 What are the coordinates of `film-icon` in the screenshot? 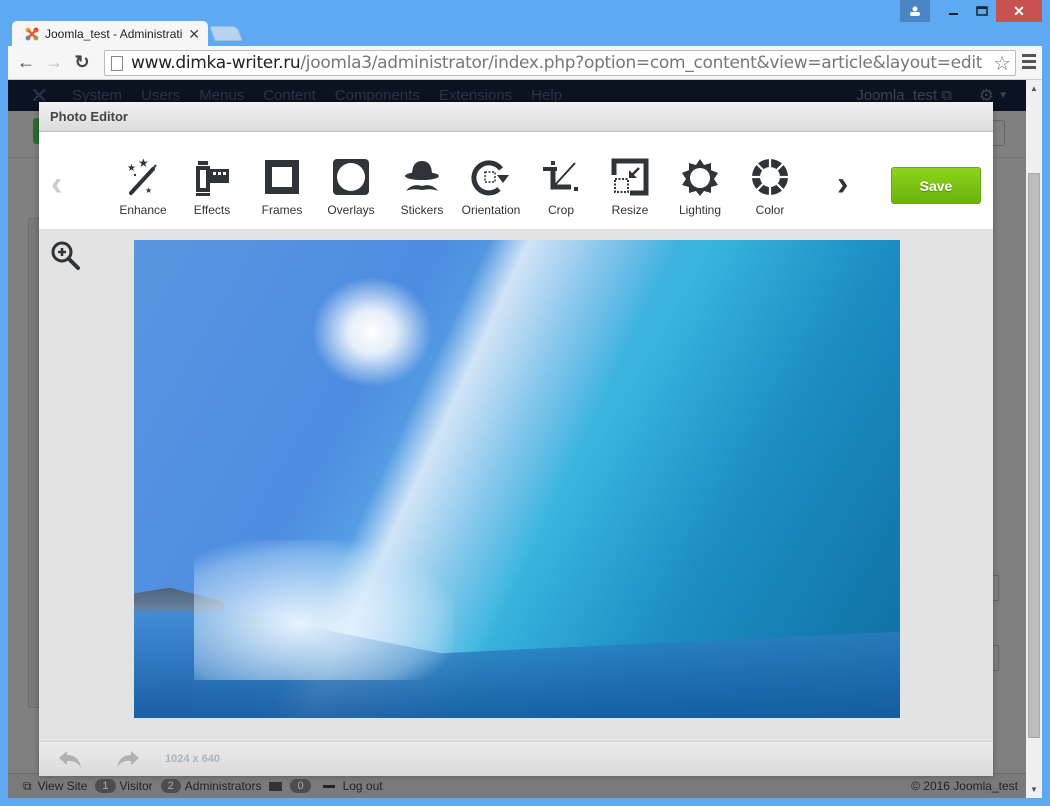 It's located at (212, 178).